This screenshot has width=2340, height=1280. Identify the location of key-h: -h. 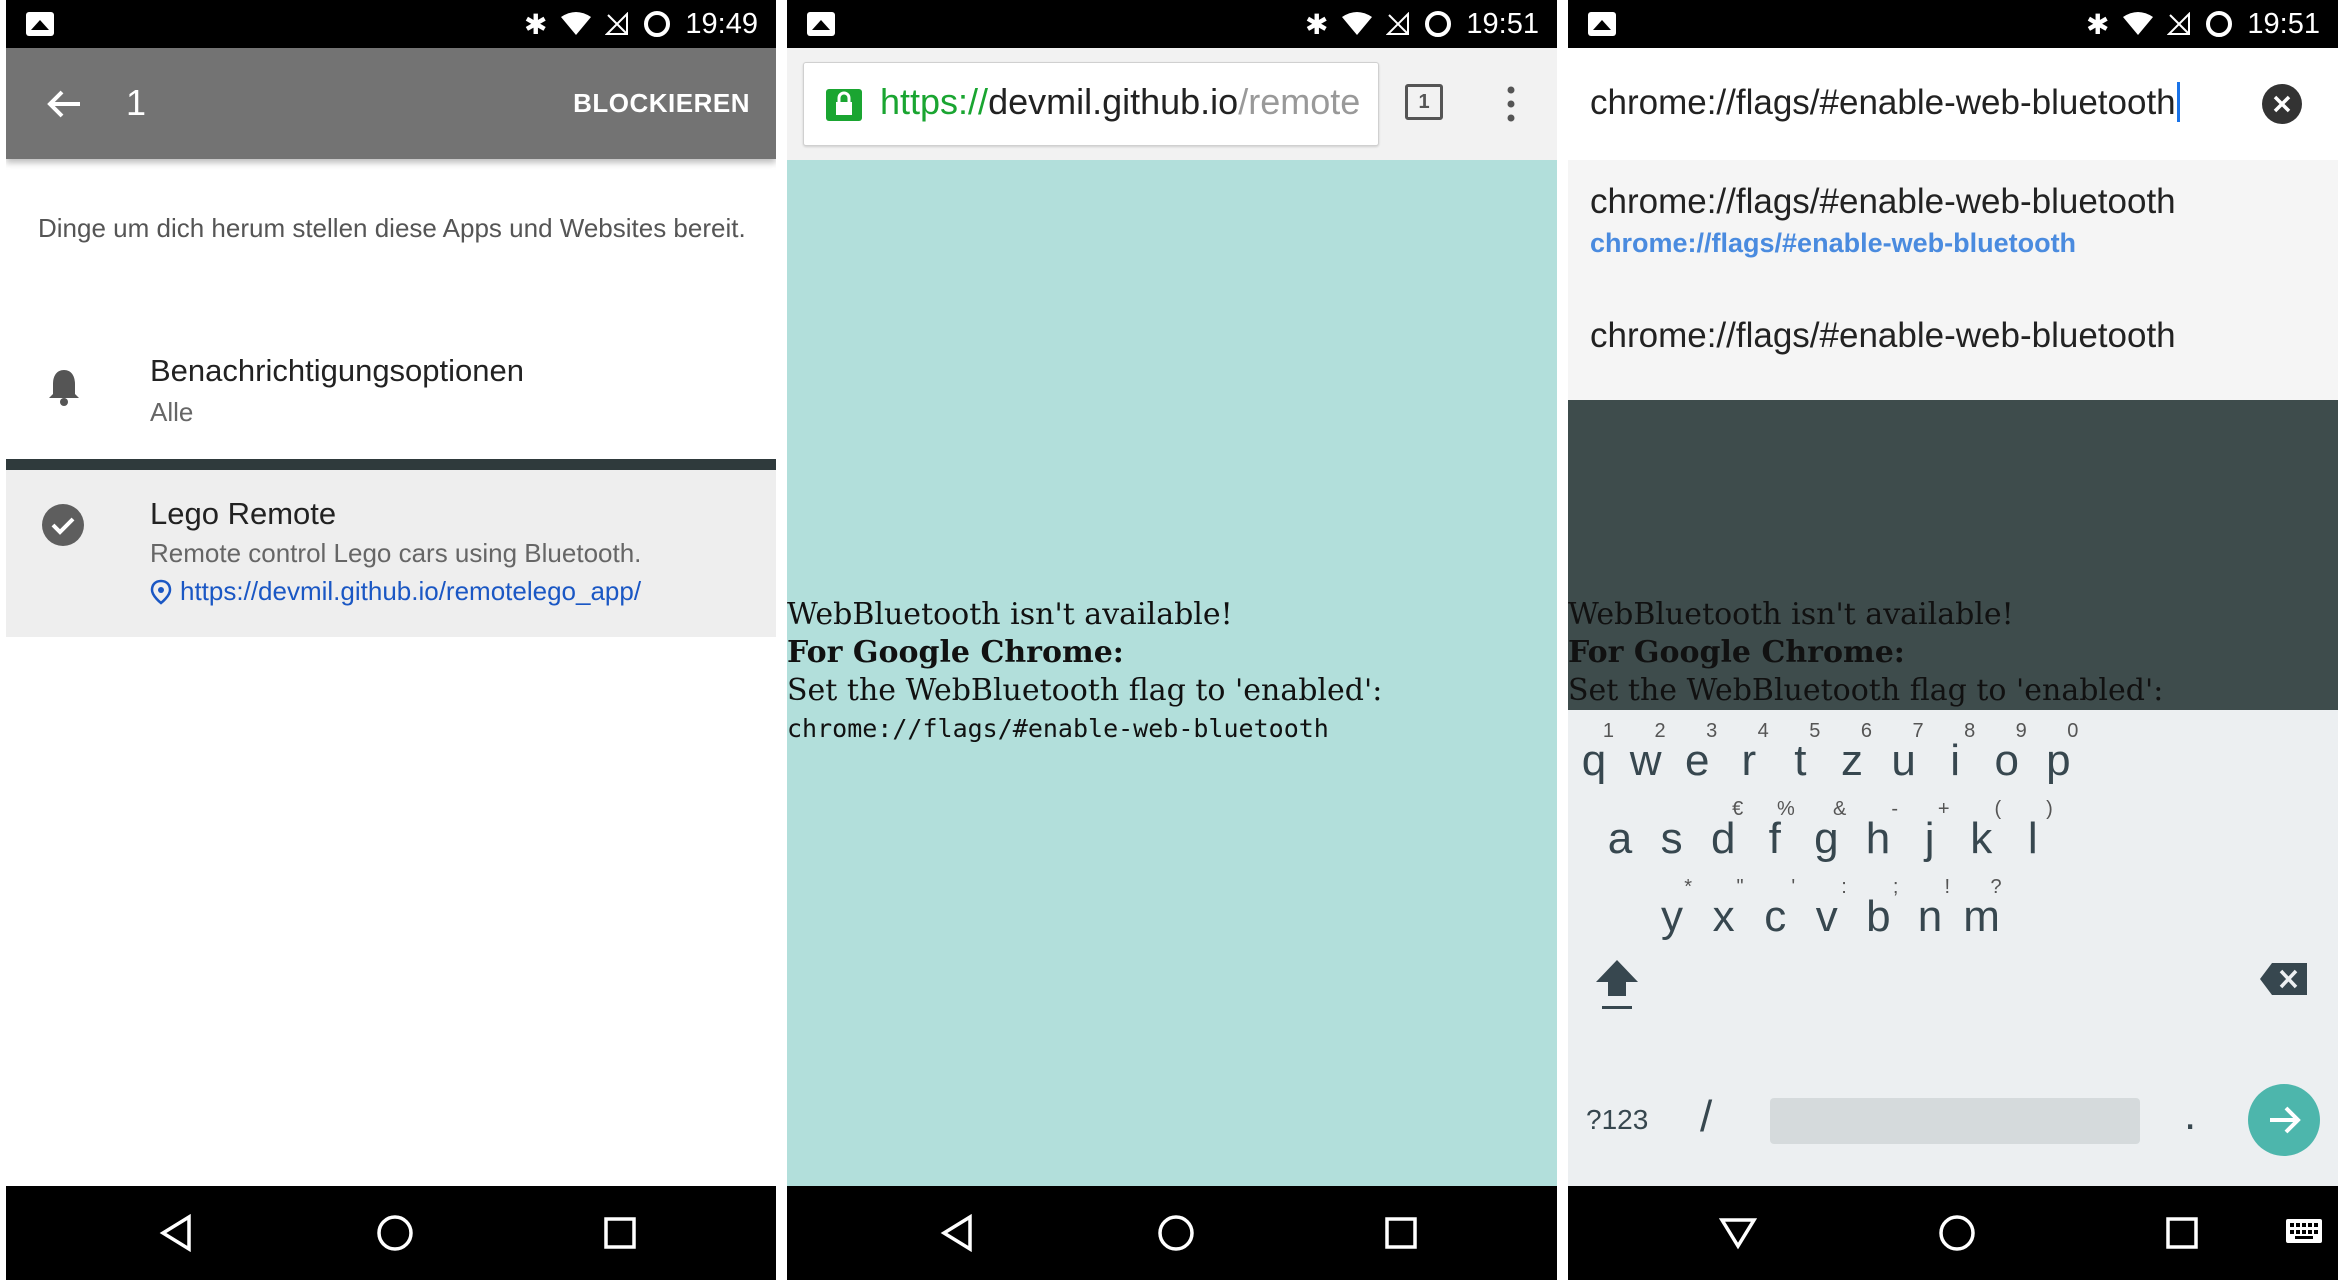
(1878, 835).